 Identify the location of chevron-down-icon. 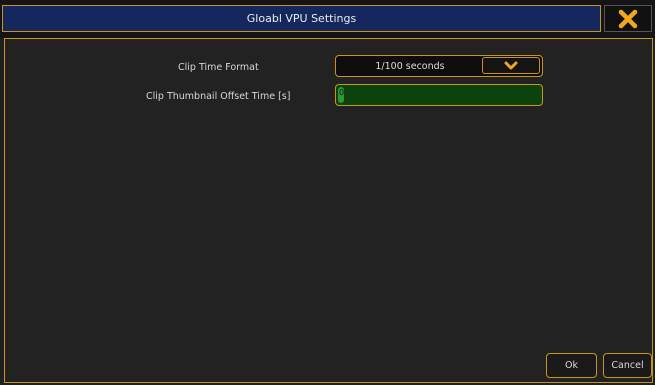
(511, 65).